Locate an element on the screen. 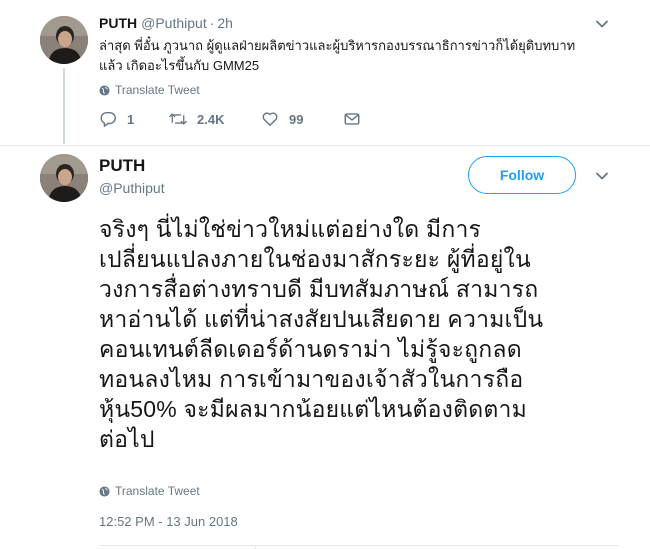 The height and width of the screenshot is (549, 650). retweet-icon is located at coordinates (178, 119).